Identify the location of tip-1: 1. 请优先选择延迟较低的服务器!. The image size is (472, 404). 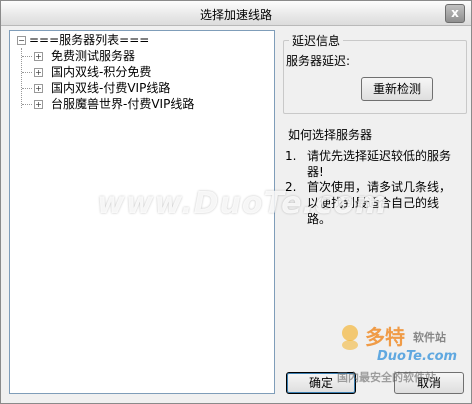
(375, 165).